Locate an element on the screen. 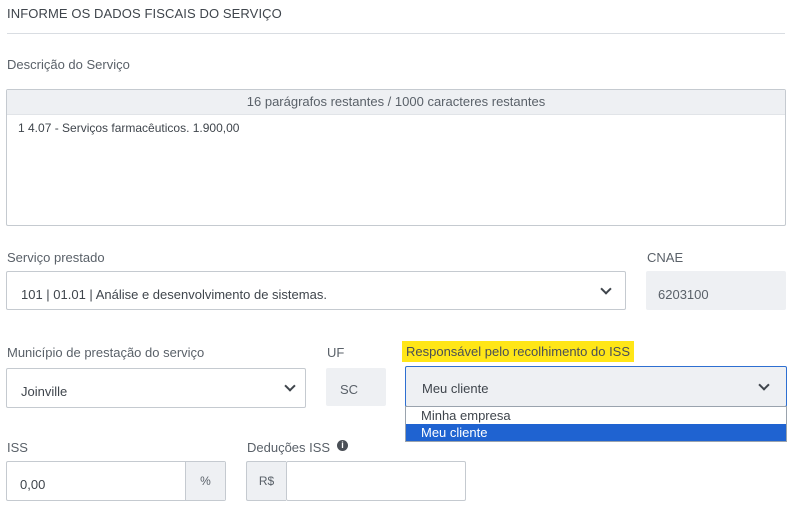 This screenshot has height=511, width=796. responsavel-select: Meu cliente is located at coordinates (596, 386).